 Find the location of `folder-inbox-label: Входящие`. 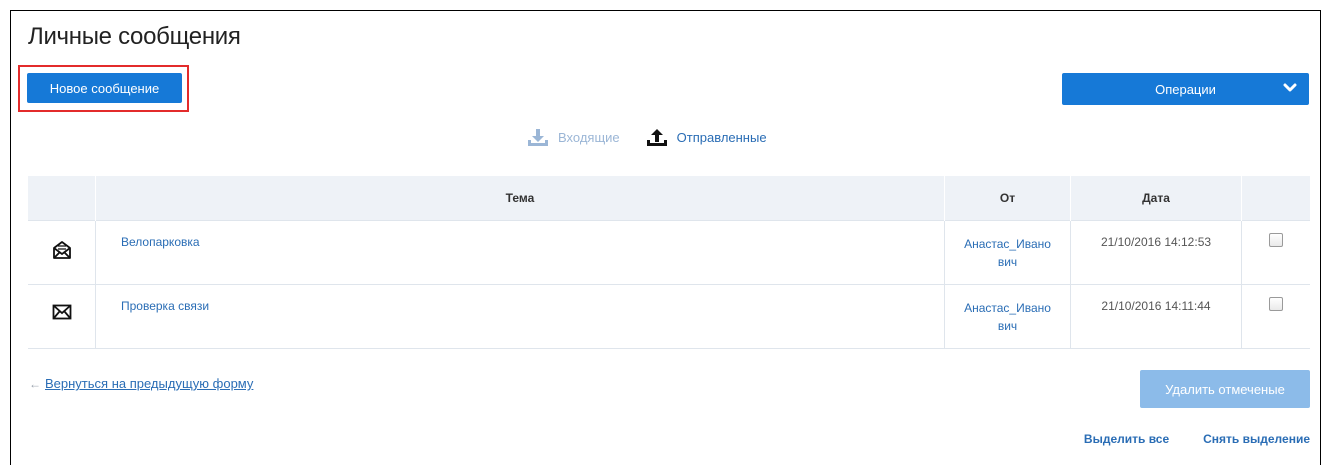

folder-inbox-label: Входящие is located at coordinates (589, 137).